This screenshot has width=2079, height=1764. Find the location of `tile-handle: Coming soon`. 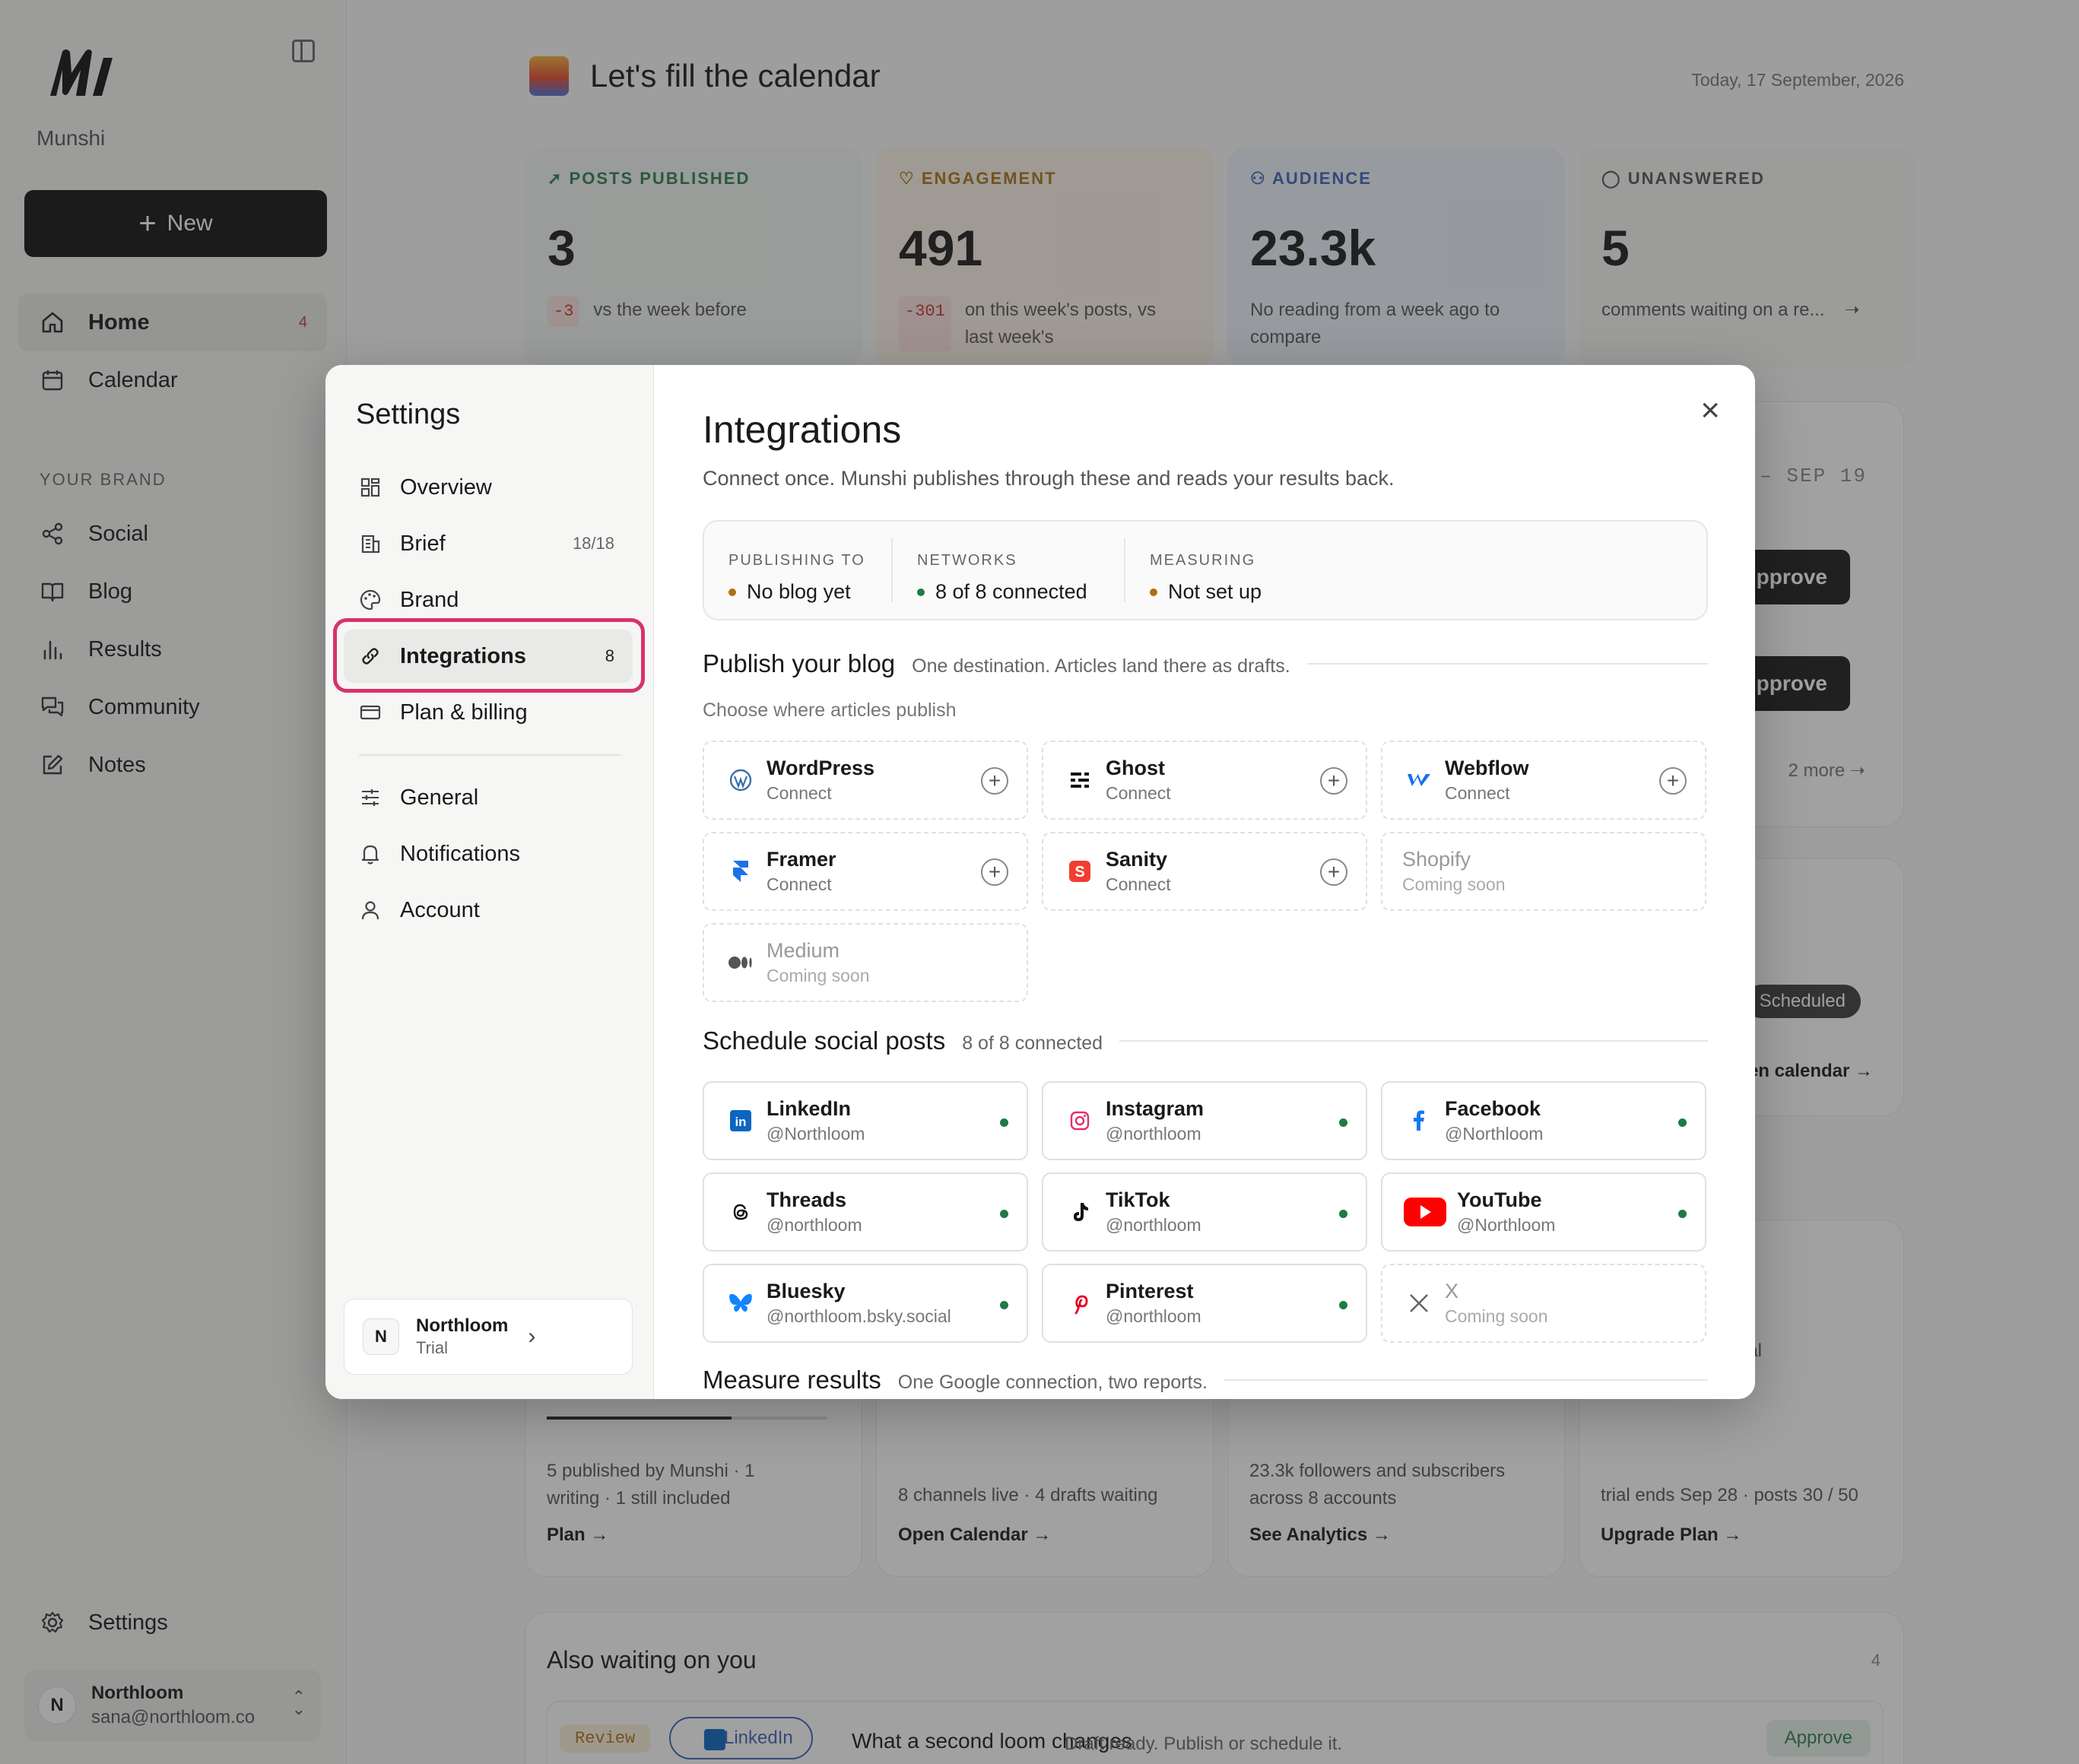

tile-handle: Coming soon is located at coordinates (1496, 1316).